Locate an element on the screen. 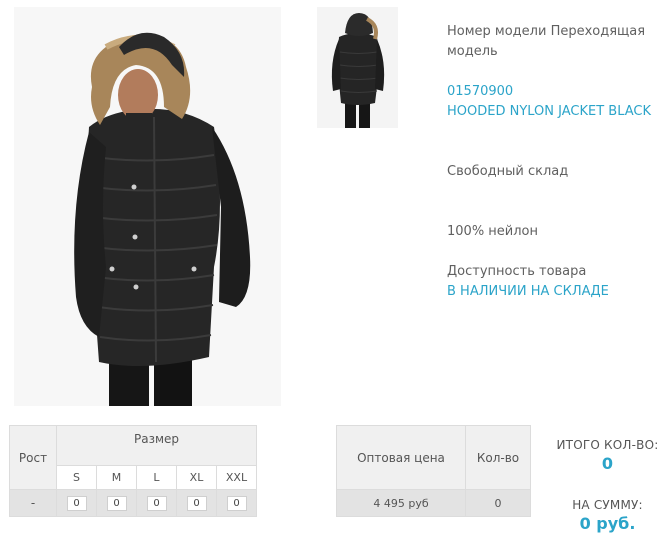  qty-cell-l: 0 is located at coordinates (156, 503).